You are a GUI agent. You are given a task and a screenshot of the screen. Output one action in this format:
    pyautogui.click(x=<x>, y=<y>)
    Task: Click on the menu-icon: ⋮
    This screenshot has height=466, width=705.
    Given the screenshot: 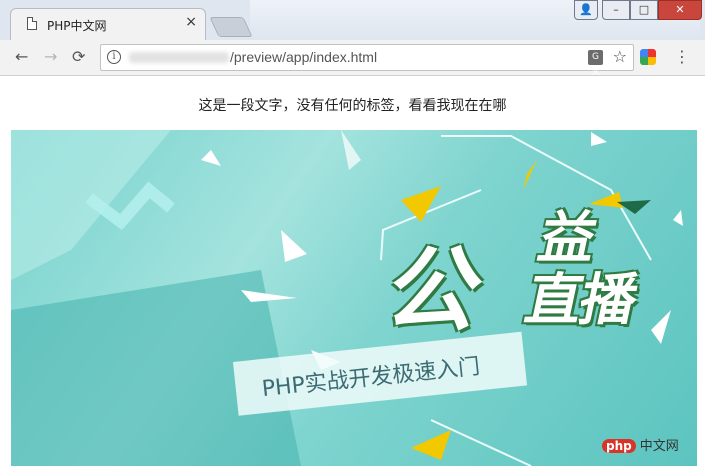 What is the action you would take?
    pyautogui.click(x=682, y=57)
    